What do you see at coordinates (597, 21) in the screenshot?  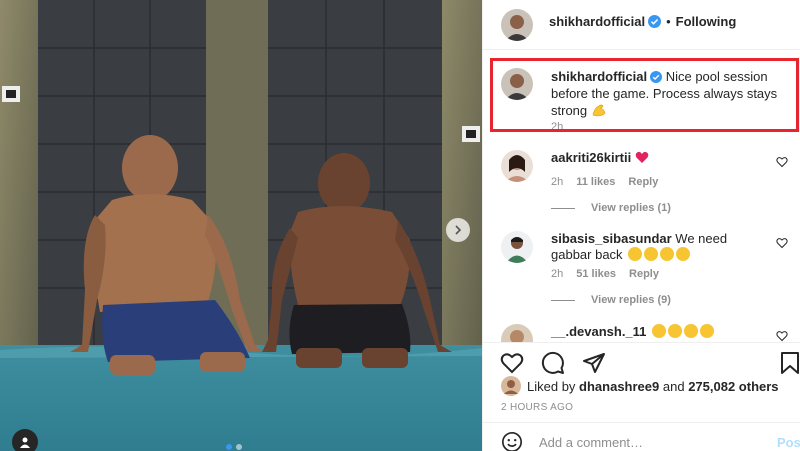 I see `author-username: shikhardofficial` at bounding box center [597, 21].